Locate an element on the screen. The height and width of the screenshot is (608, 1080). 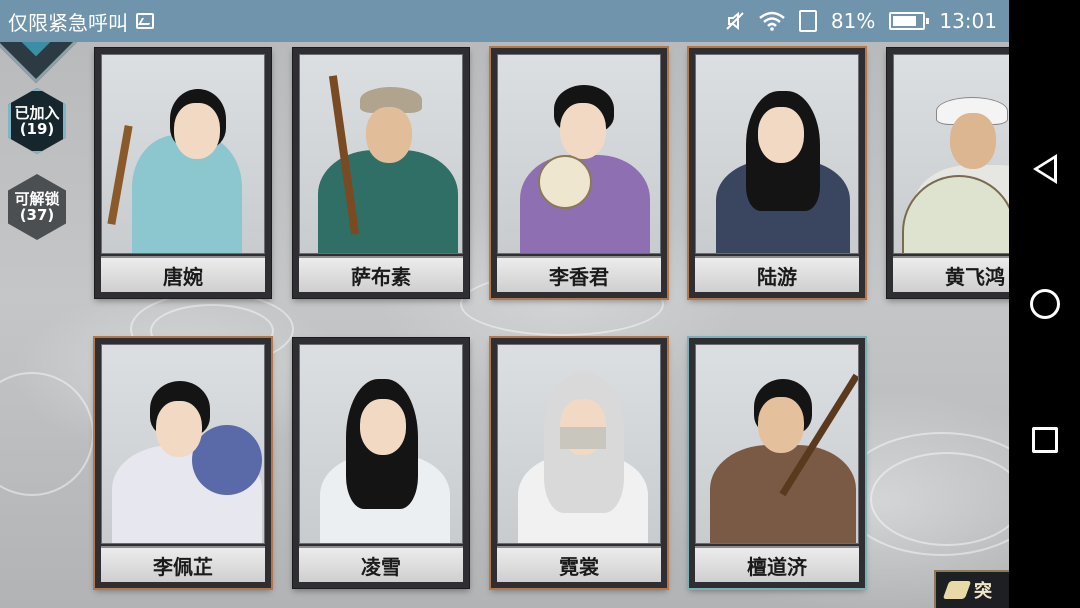
character-name: 黄飞鸿 is located at coordinates (951, 274).